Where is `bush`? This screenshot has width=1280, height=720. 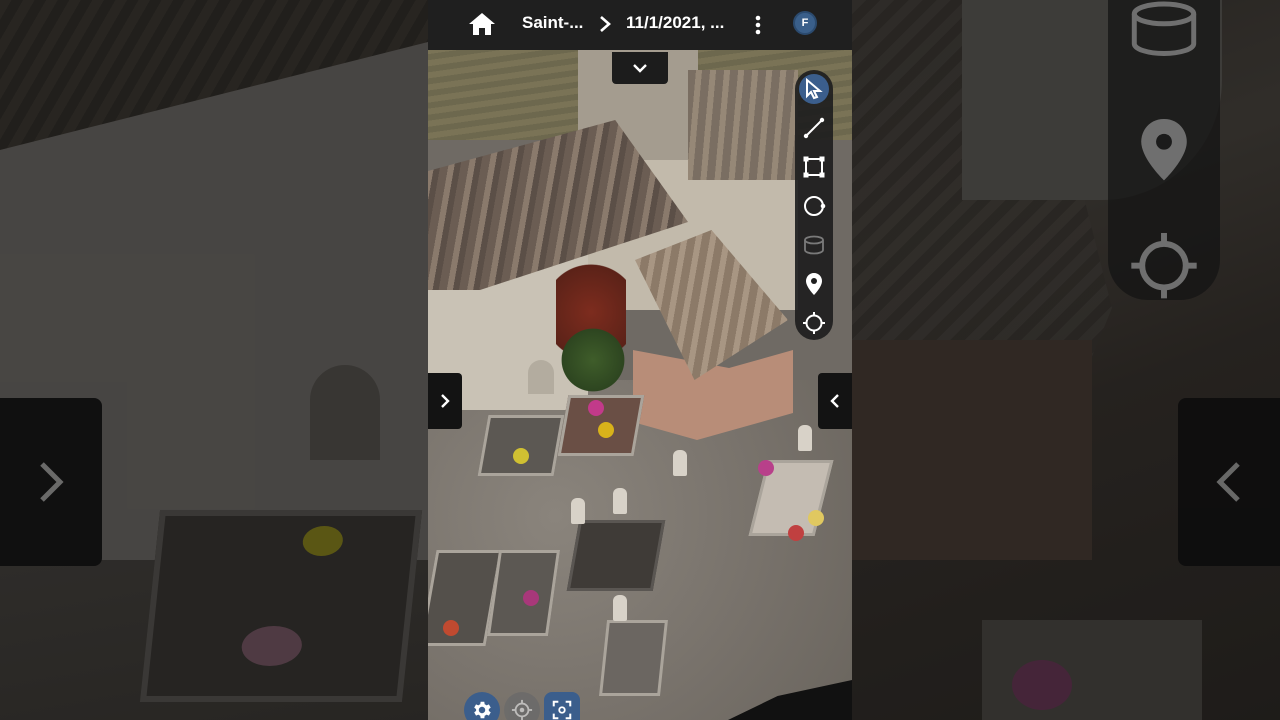 bush is located at coordinates (593, 360).